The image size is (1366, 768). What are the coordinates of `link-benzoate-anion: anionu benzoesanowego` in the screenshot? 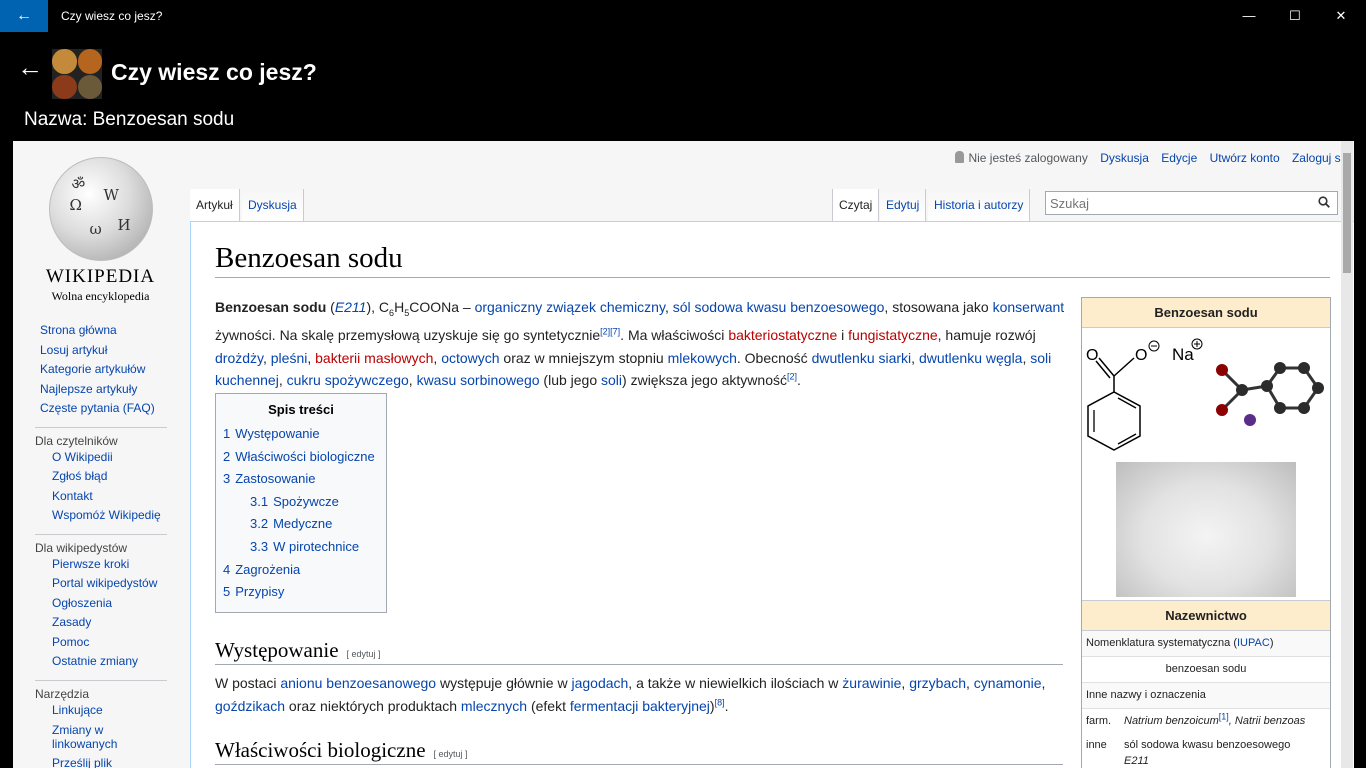 It's located at (358, 683).